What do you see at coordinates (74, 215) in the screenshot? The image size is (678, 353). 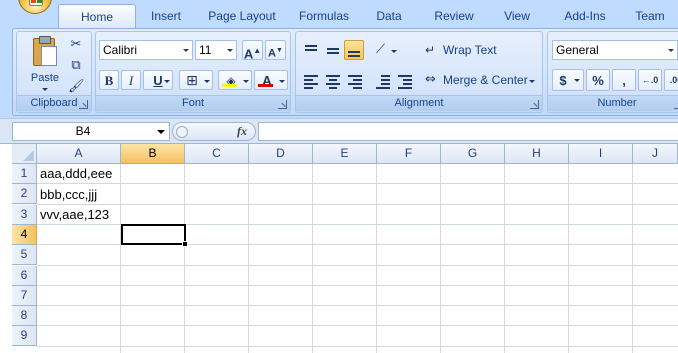 I see `cell-A3: vvv,aae,123` at bounding box center [74, 215].